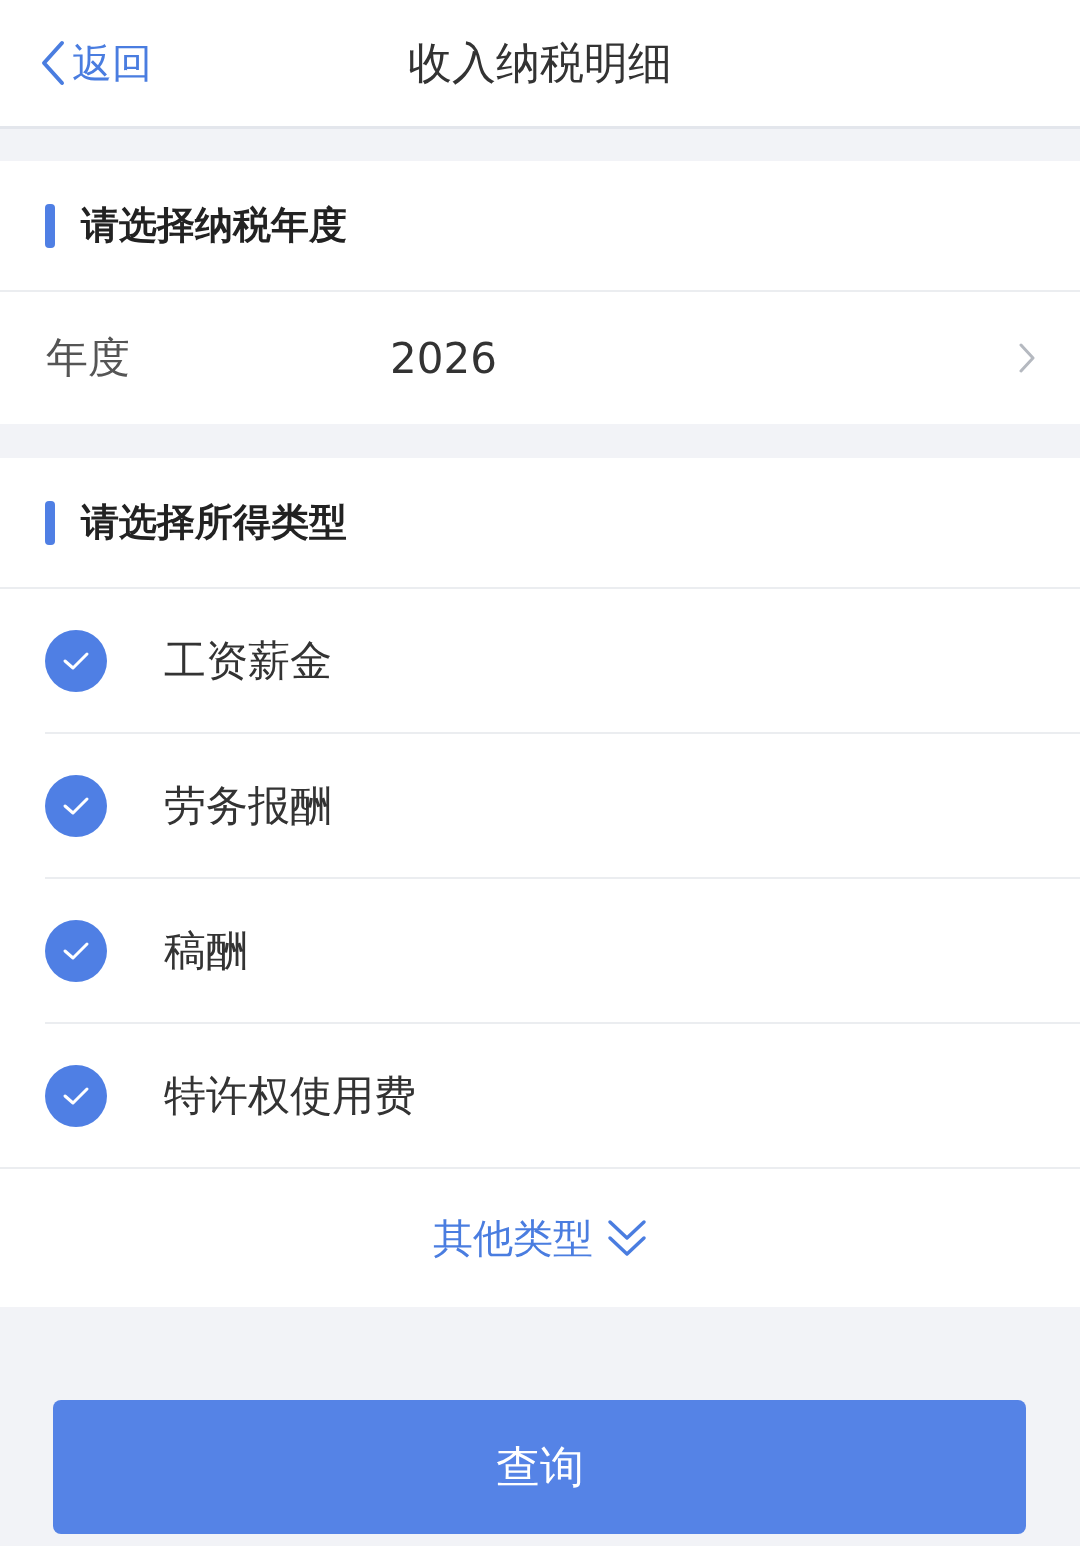 The image size is (1080, 1546). What do you see at coordinates (53, 63) in the screenshot?
I see `back-chevron-icon` at bounding box center [53, 63].